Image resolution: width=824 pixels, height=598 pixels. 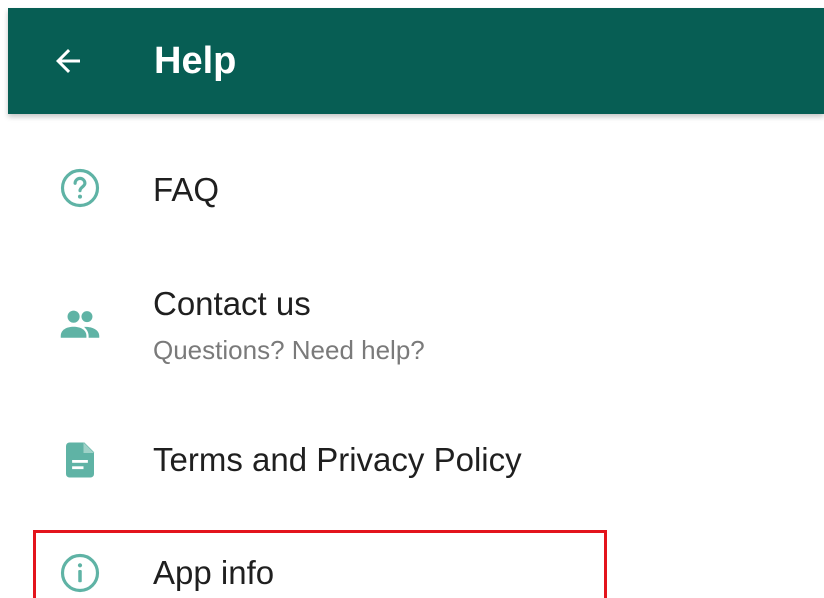 I want to click on menu-item-app-info: App info, so click(x=416, y=569).